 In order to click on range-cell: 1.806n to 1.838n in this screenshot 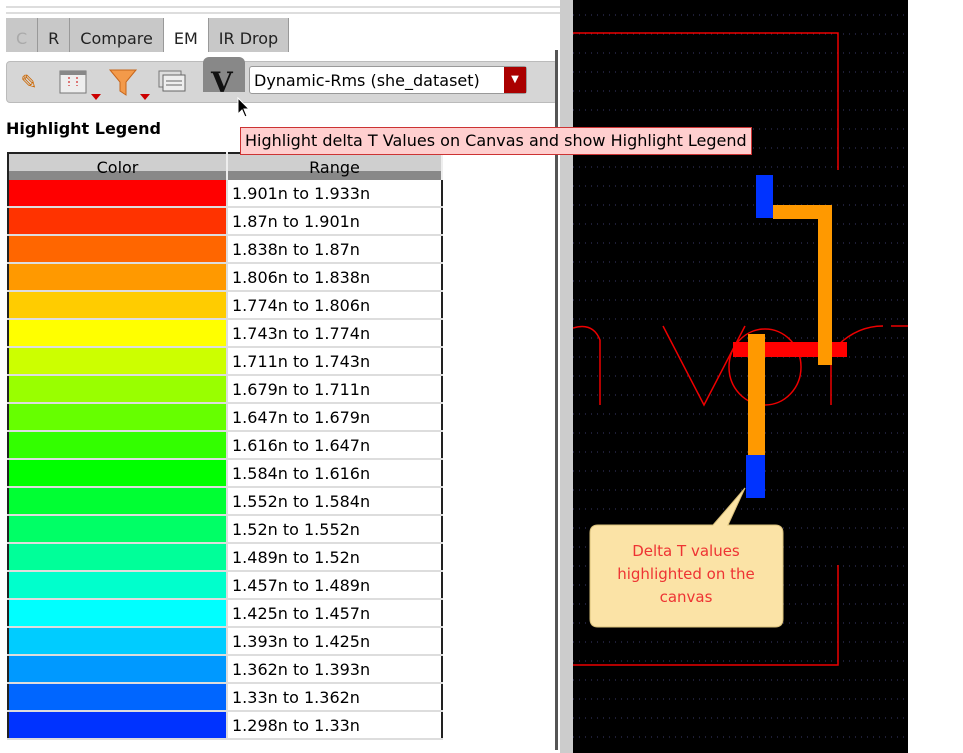, I will do `click(334, 277)`.